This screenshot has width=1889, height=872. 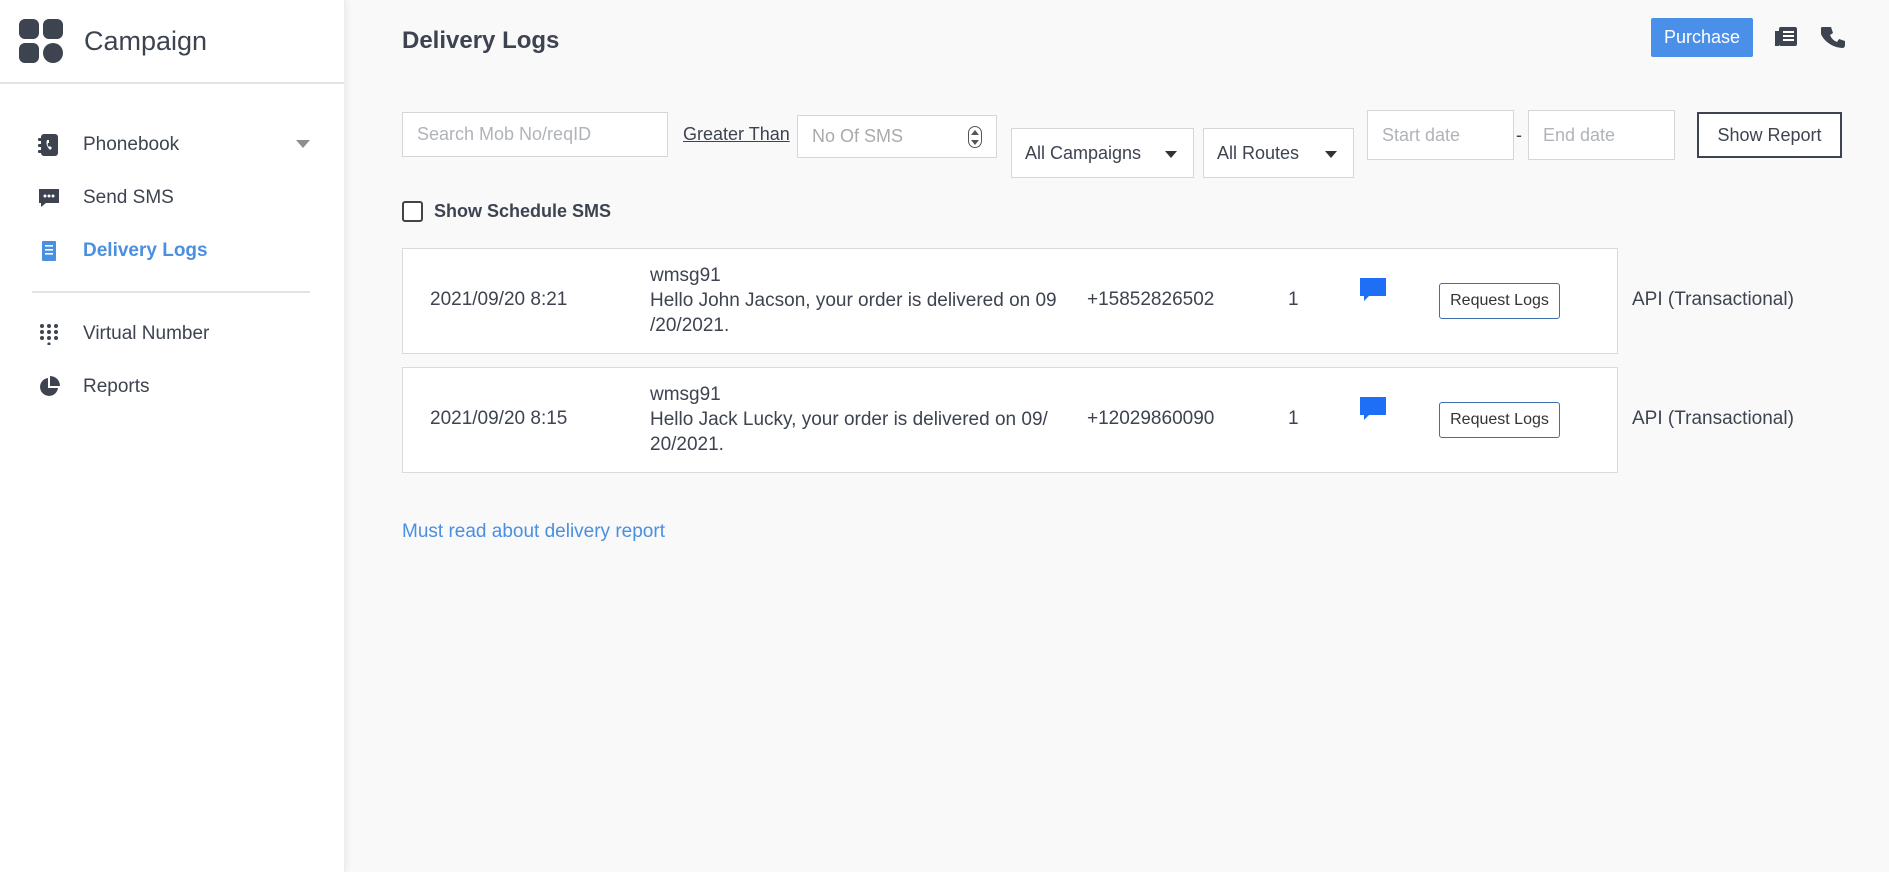 What do you see at coordinates (145, 250) in the screenshot?
I see `sidebar-item-label: Delivery Logs` at bounding box center [145, 250].